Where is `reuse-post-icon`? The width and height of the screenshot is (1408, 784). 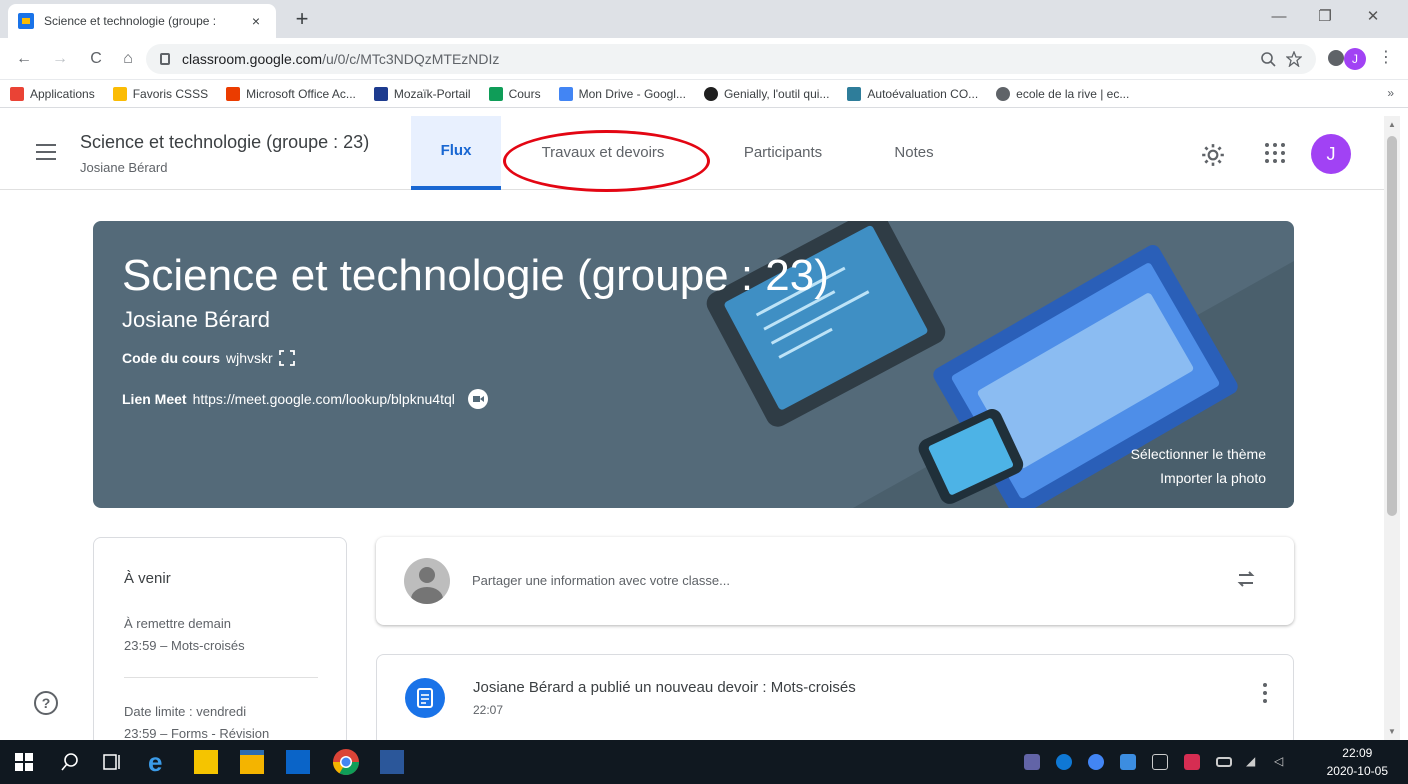 reuse-post-icon is located at coordinates (1246, 579).